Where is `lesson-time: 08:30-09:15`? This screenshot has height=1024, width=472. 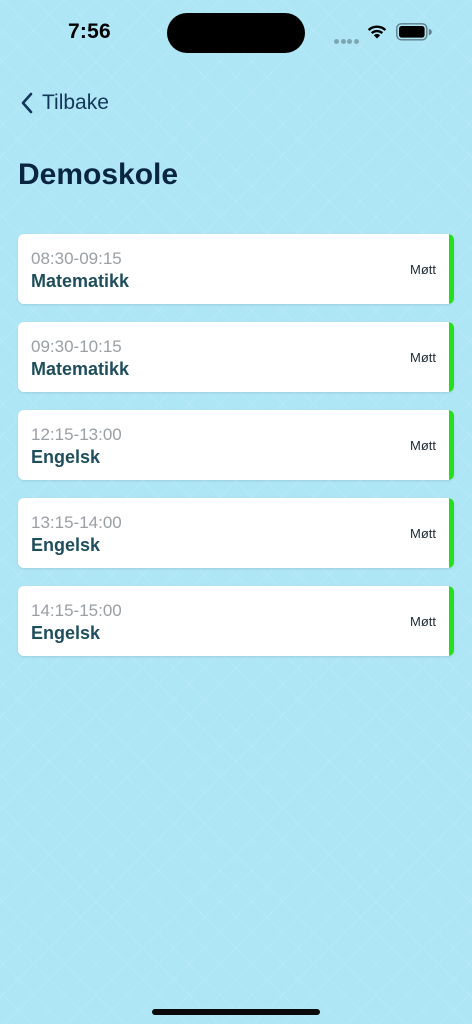
lesson-time: 08:30-09:15 is located at coordinates (76, 258).